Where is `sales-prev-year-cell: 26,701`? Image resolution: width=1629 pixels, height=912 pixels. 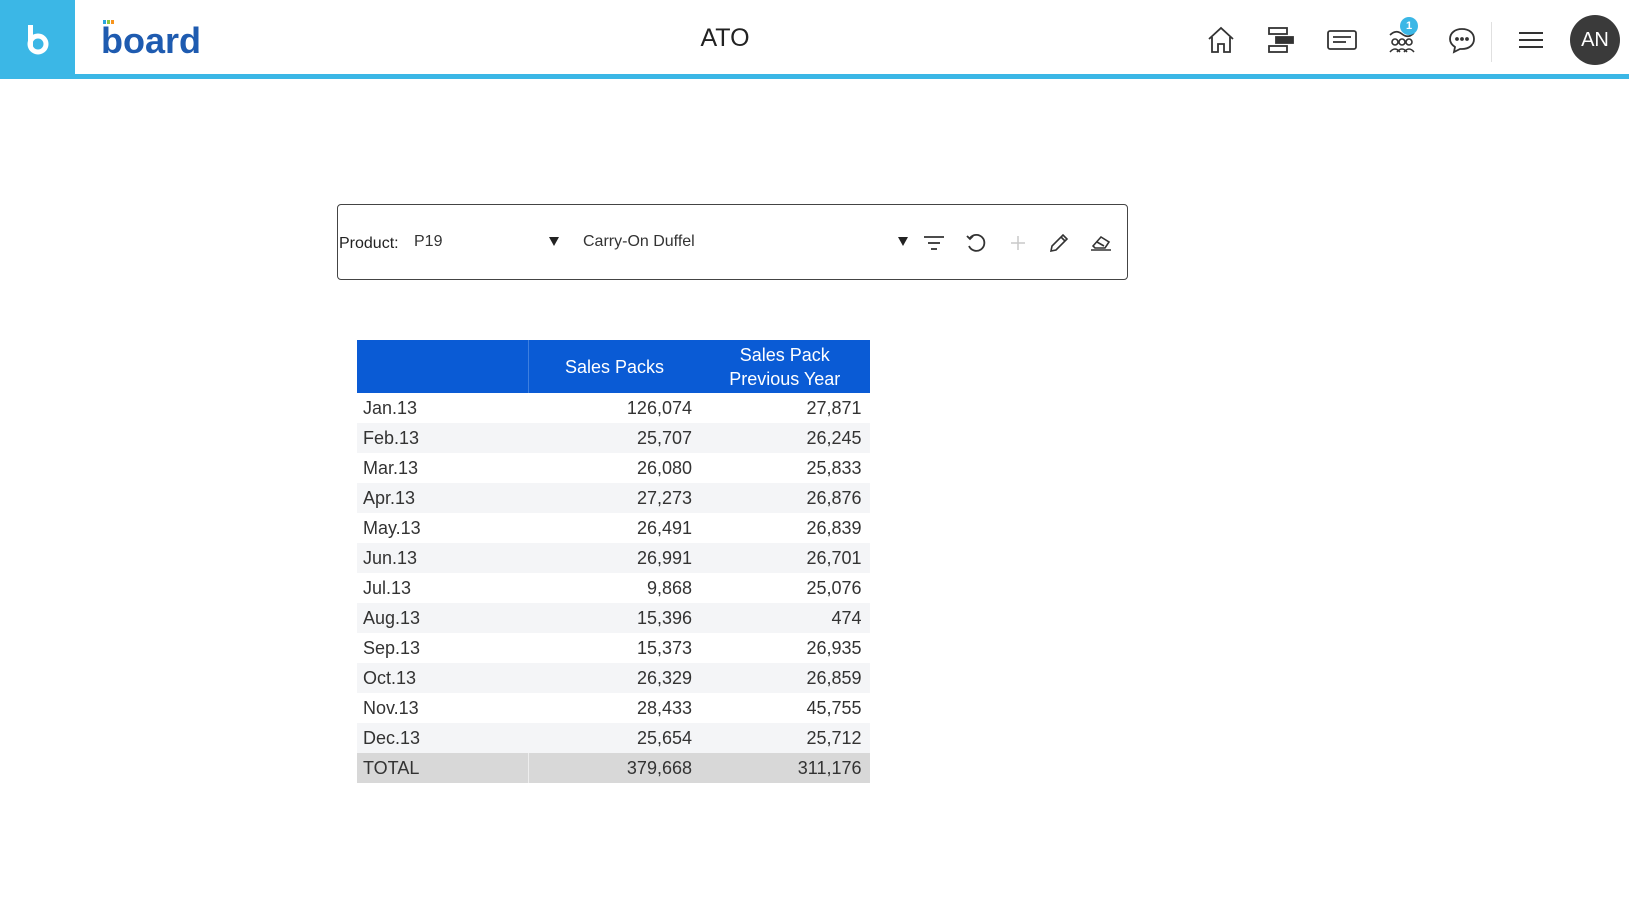
sales-prev-year-cell: 26,701 is located at coordinates (785, 558).